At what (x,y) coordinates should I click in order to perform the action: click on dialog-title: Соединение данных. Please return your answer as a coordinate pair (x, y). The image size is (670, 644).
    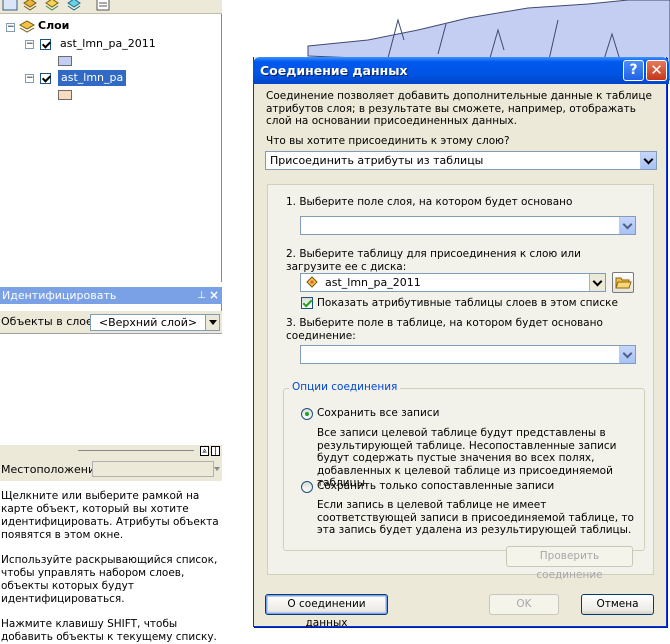
    Looking at the image, I should click on (334, 70).